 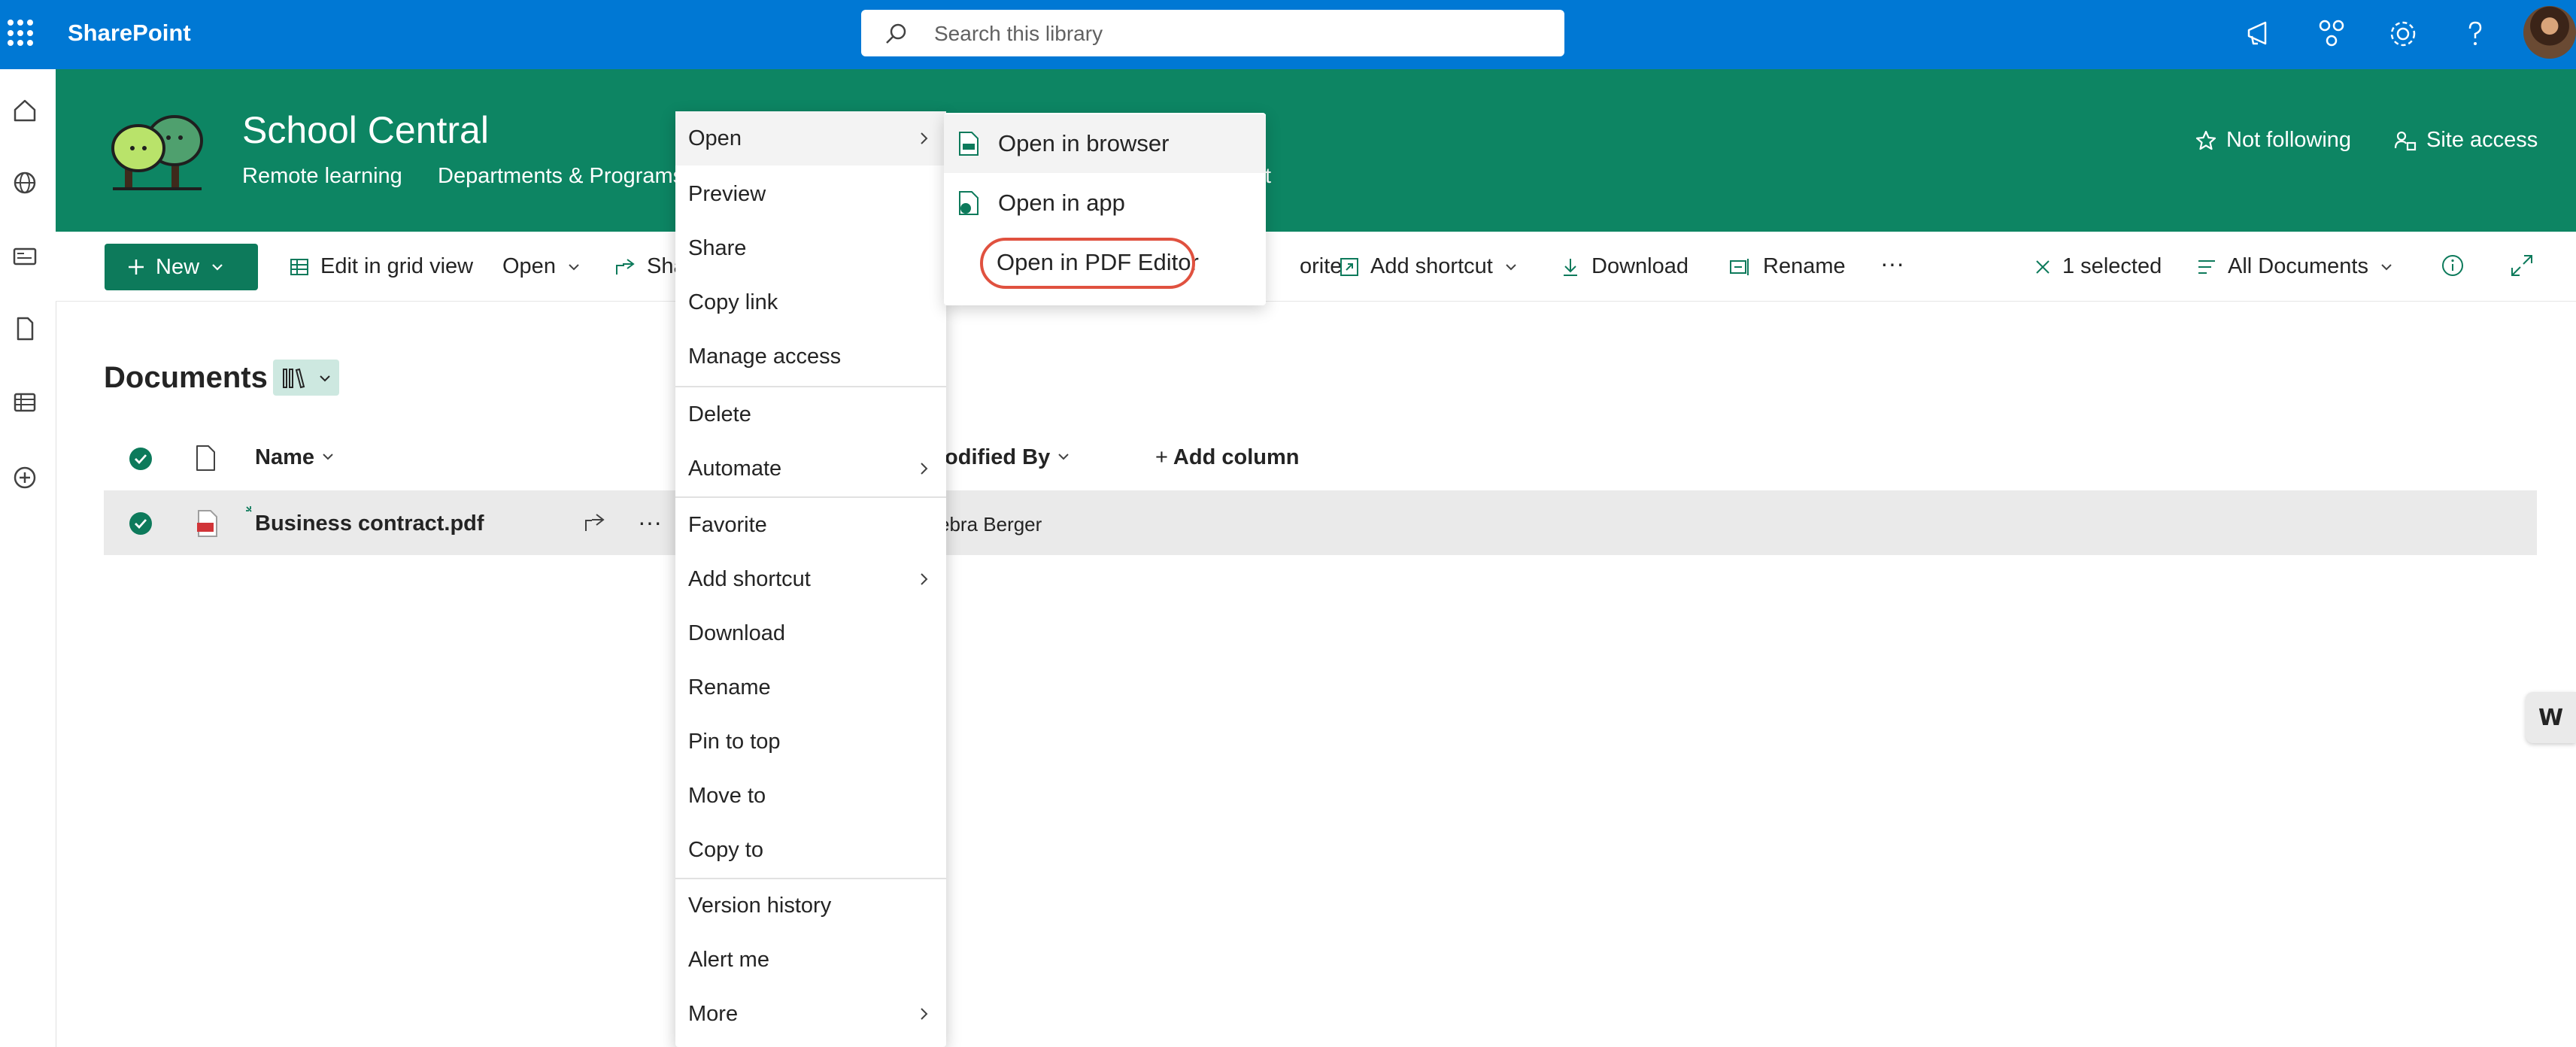 I want to click on app-name: SharePoint, so click(x=129, y=33).